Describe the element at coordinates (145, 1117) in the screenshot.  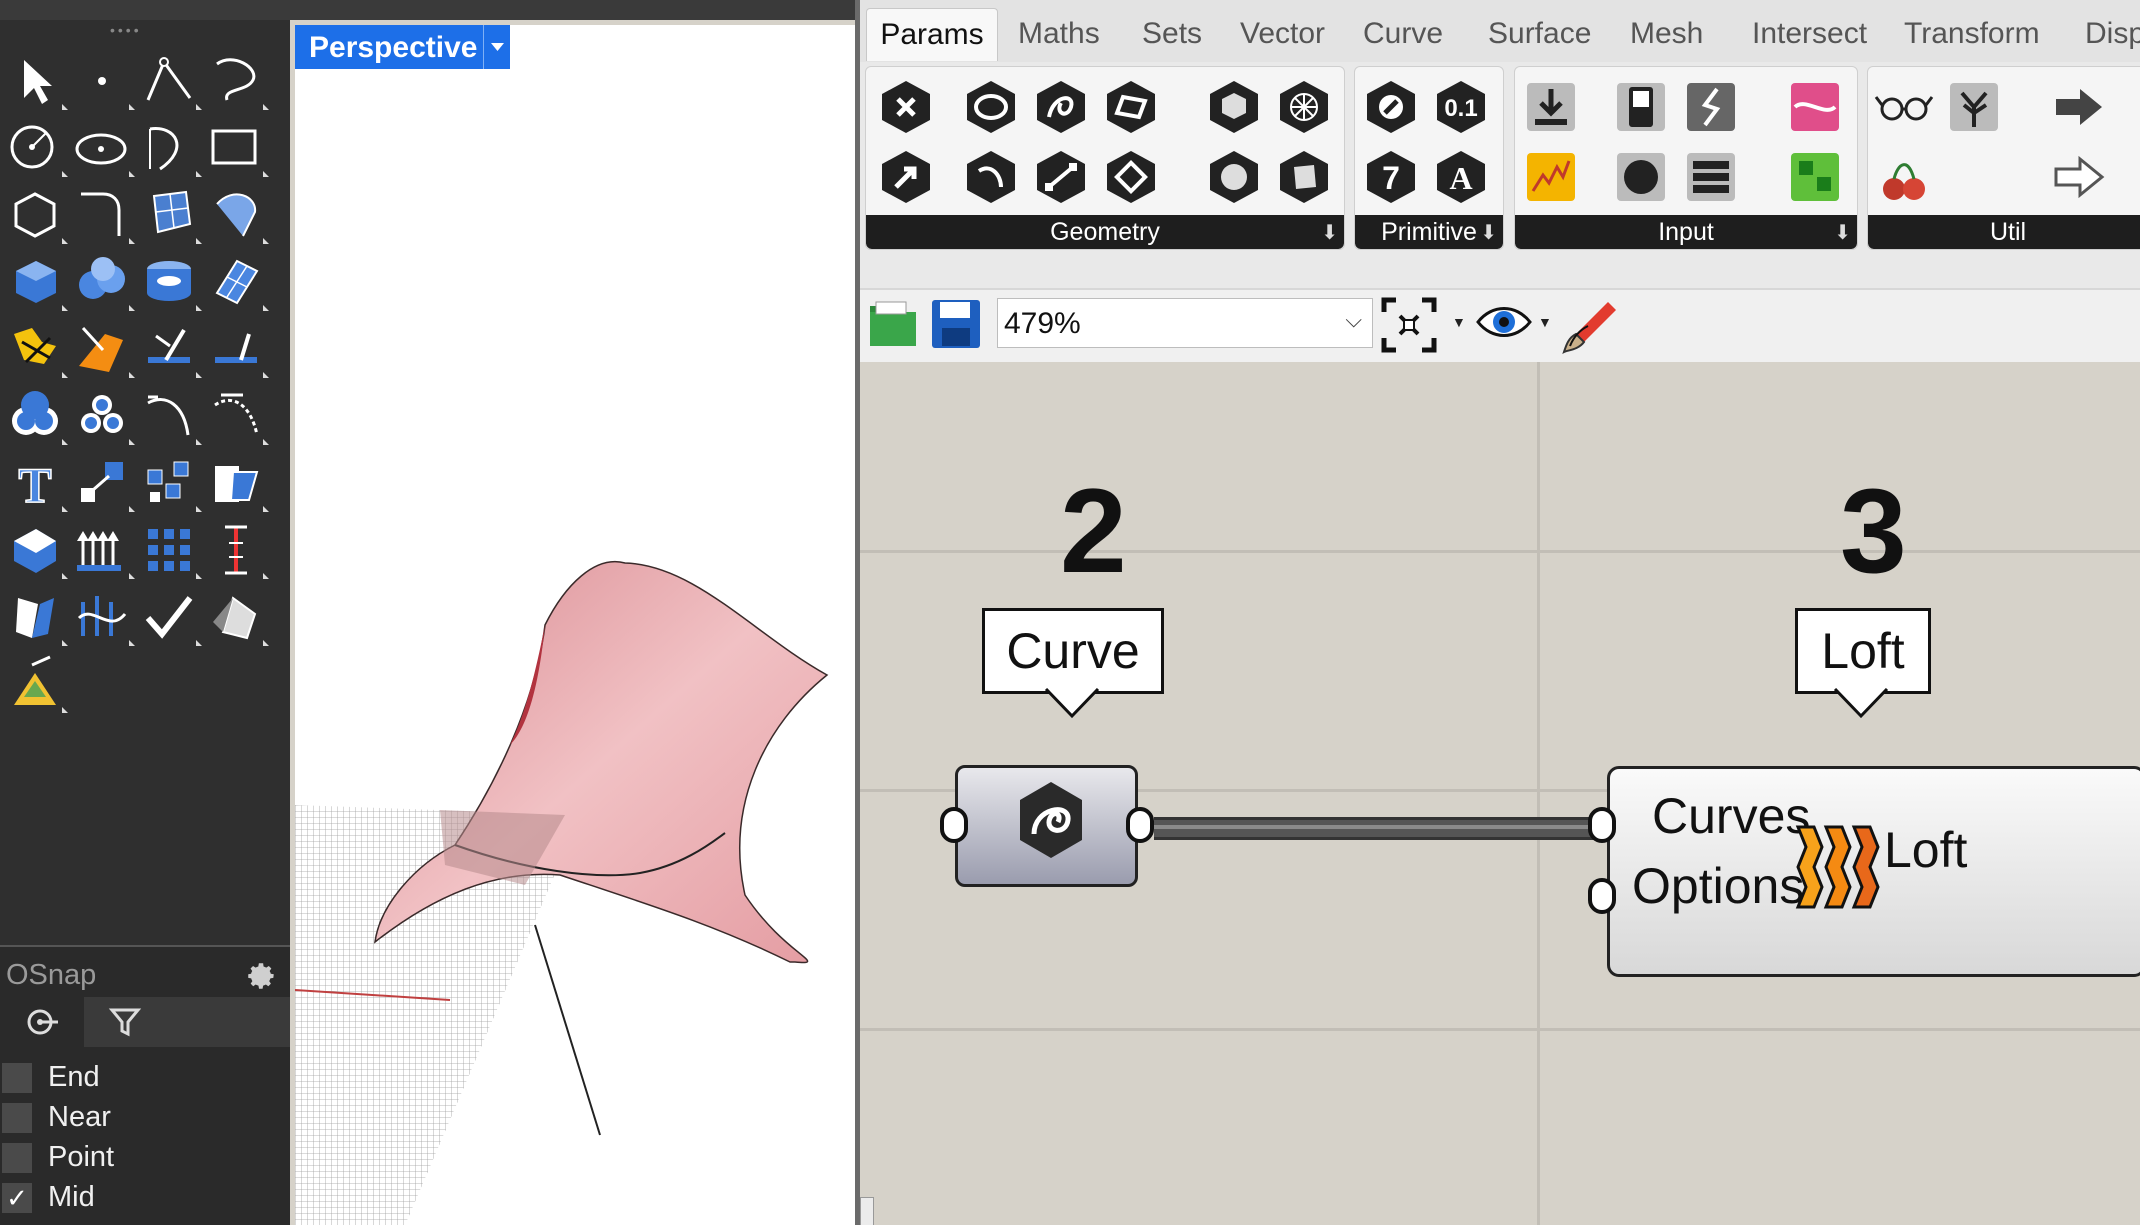
I see `osnap-item-near: Near` at that location.